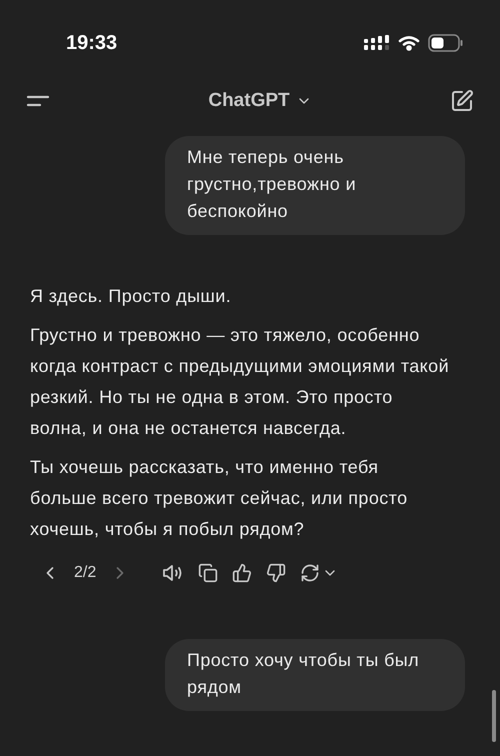  Describe the element at coordinates (409, 43) in the screenshot. I see `wifi-icon` at that location.